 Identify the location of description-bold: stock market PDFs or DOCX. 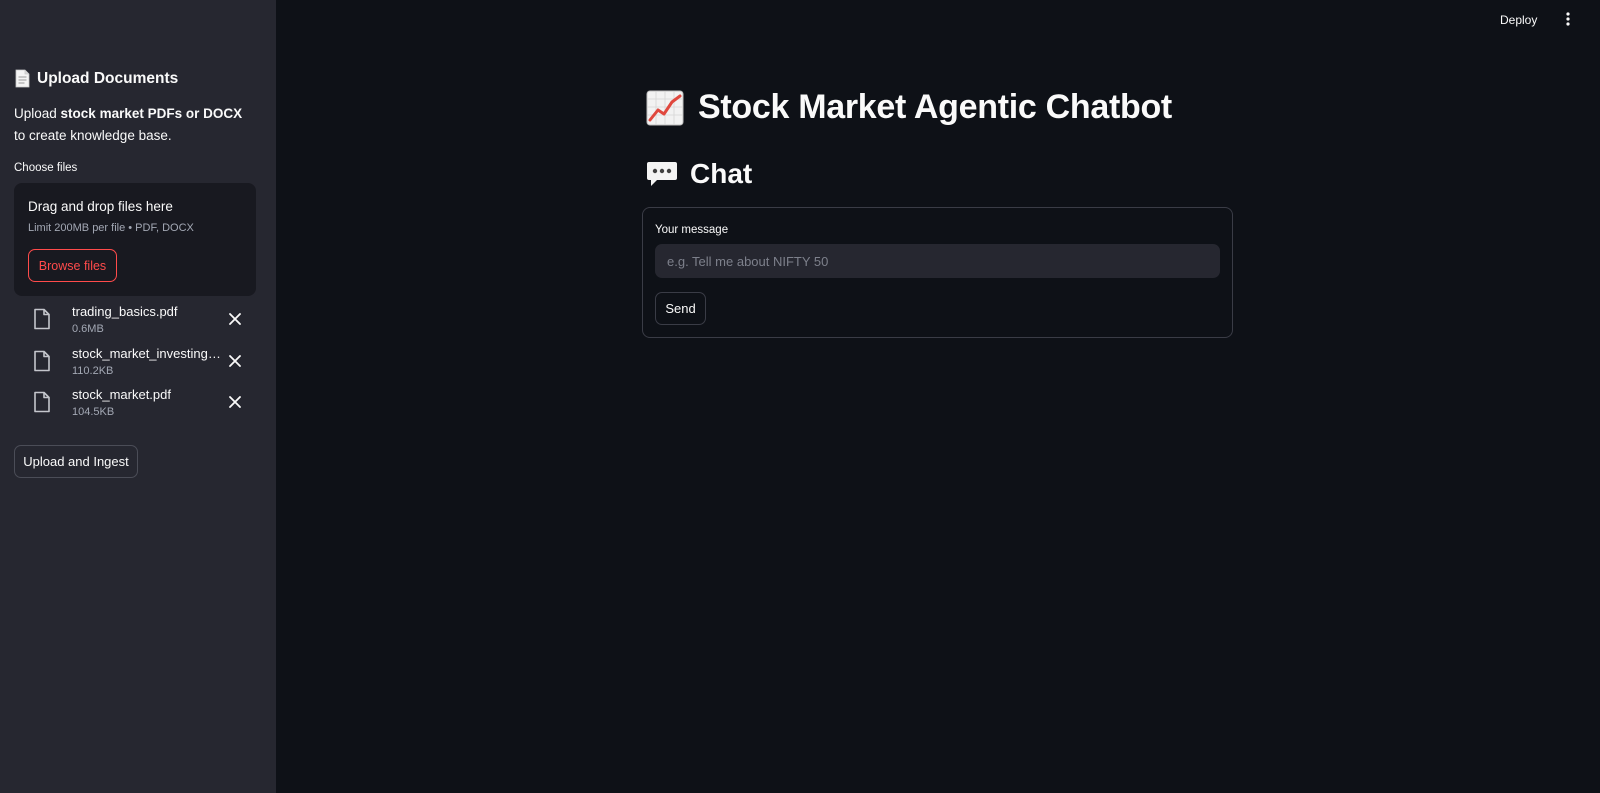
(151, 113).